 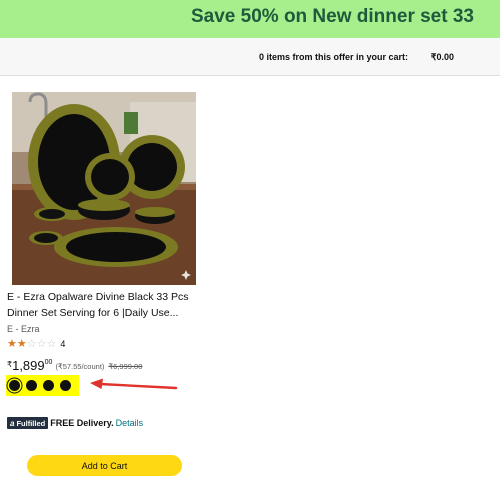 I want to click on price-whole: 1,899, so click(x=28, y=365).